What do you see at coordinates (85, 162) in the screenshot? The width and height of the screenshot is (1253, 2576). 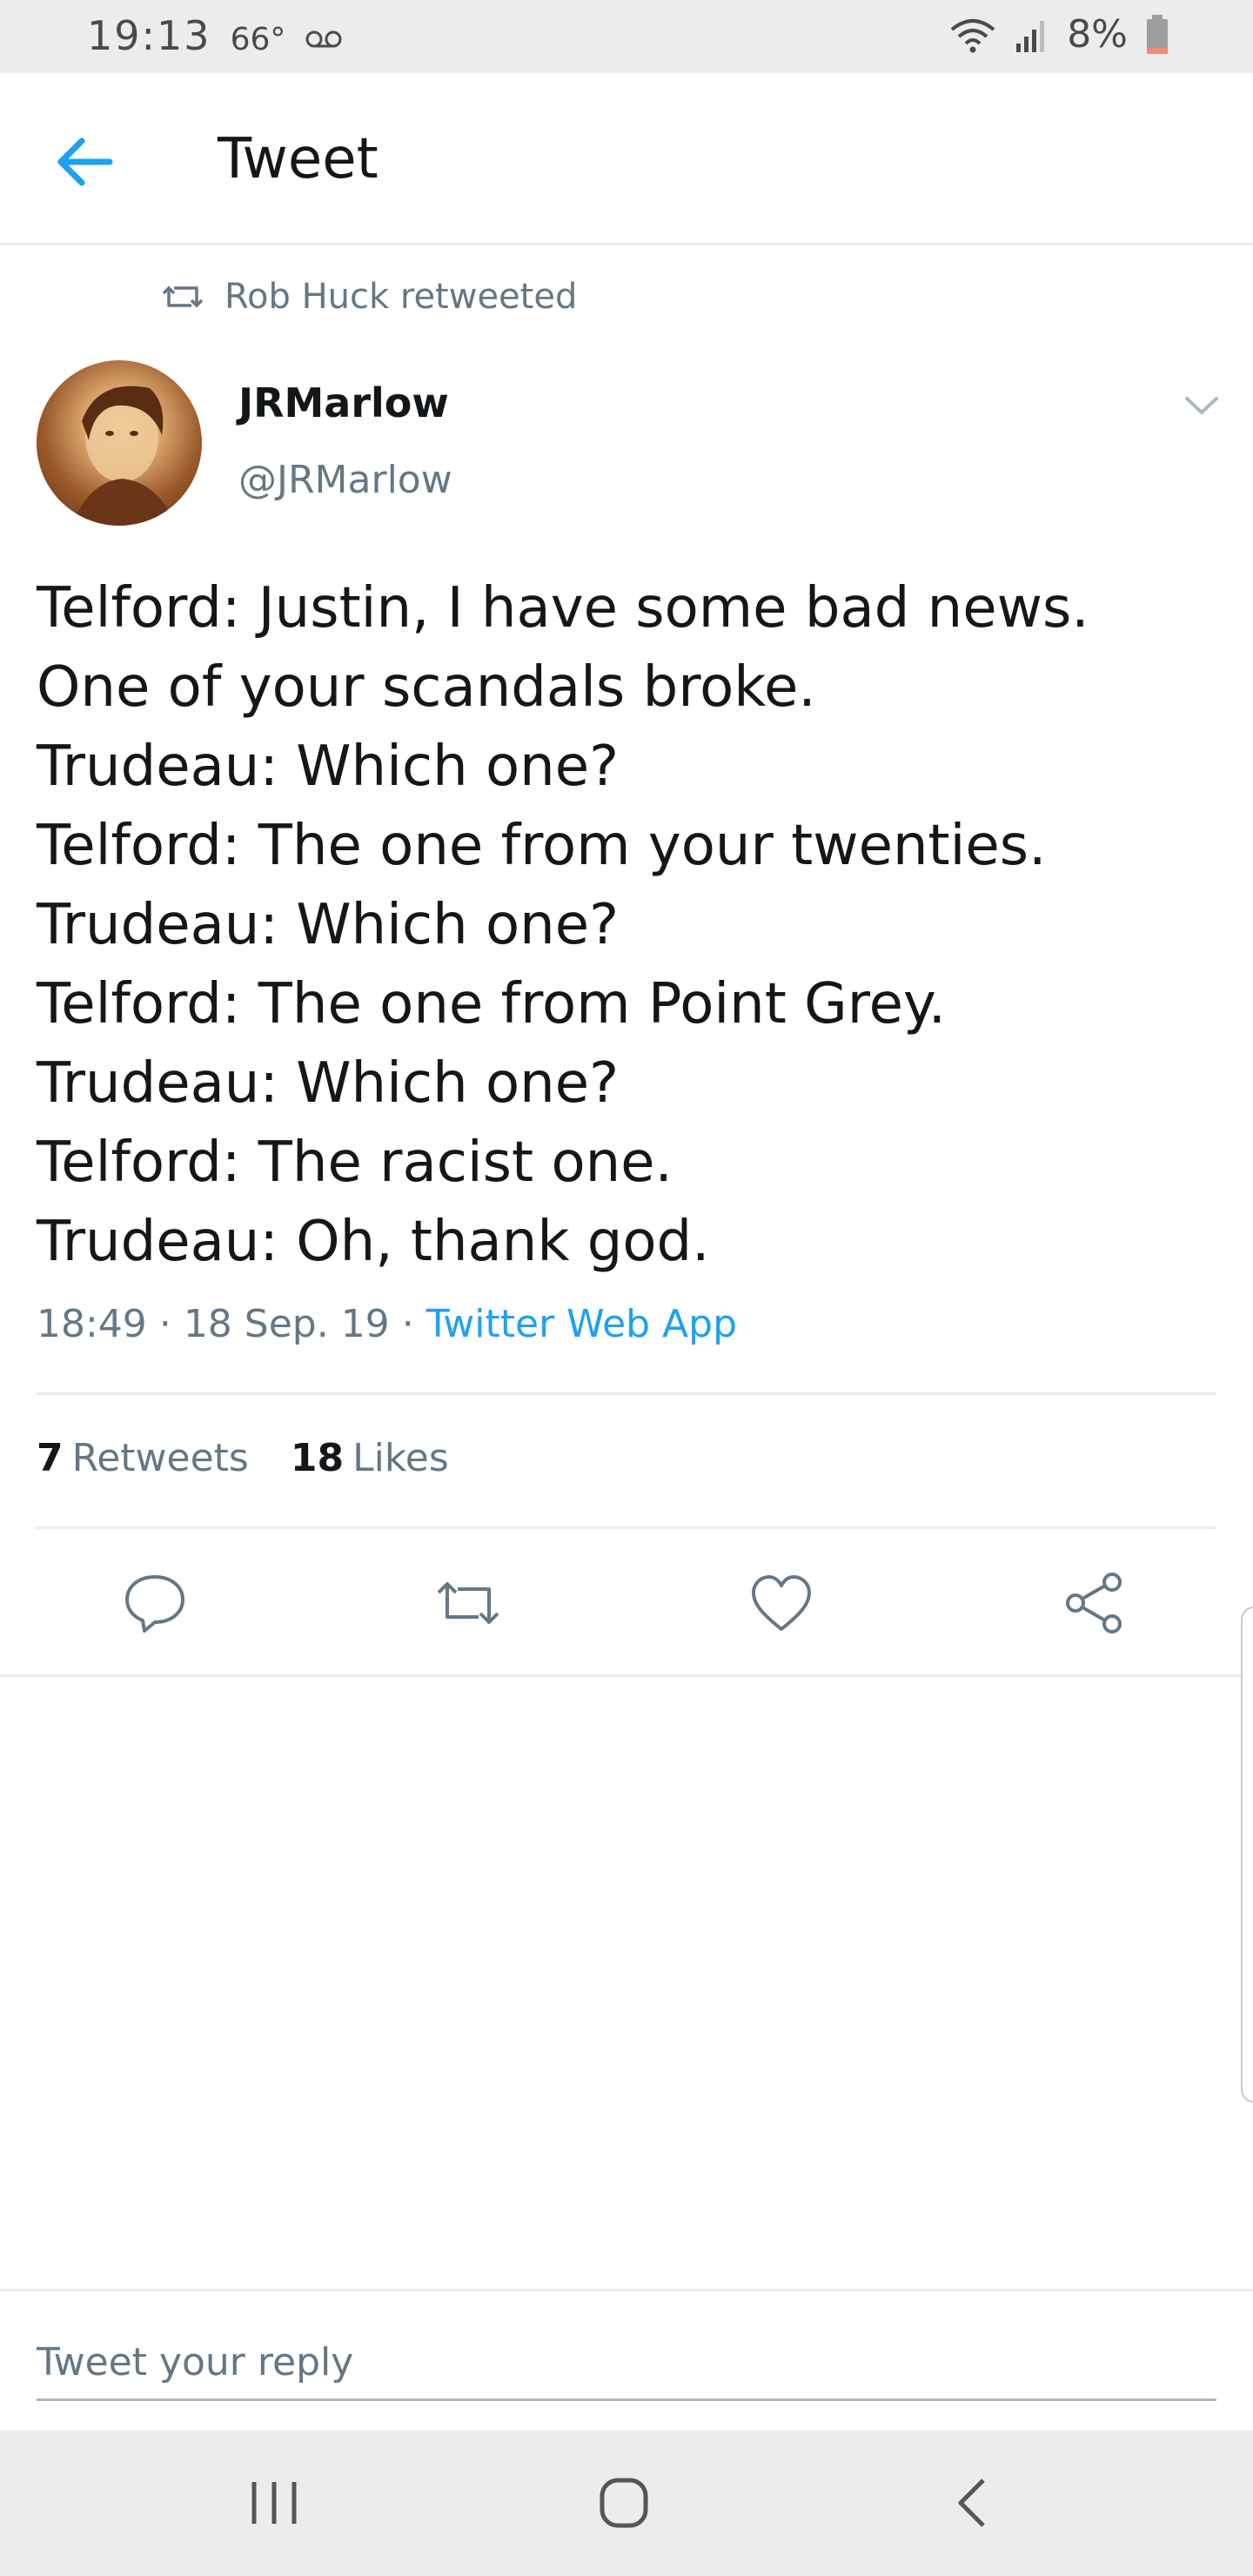 I see `arrow-left-icon` at bounding box center [85, 162].